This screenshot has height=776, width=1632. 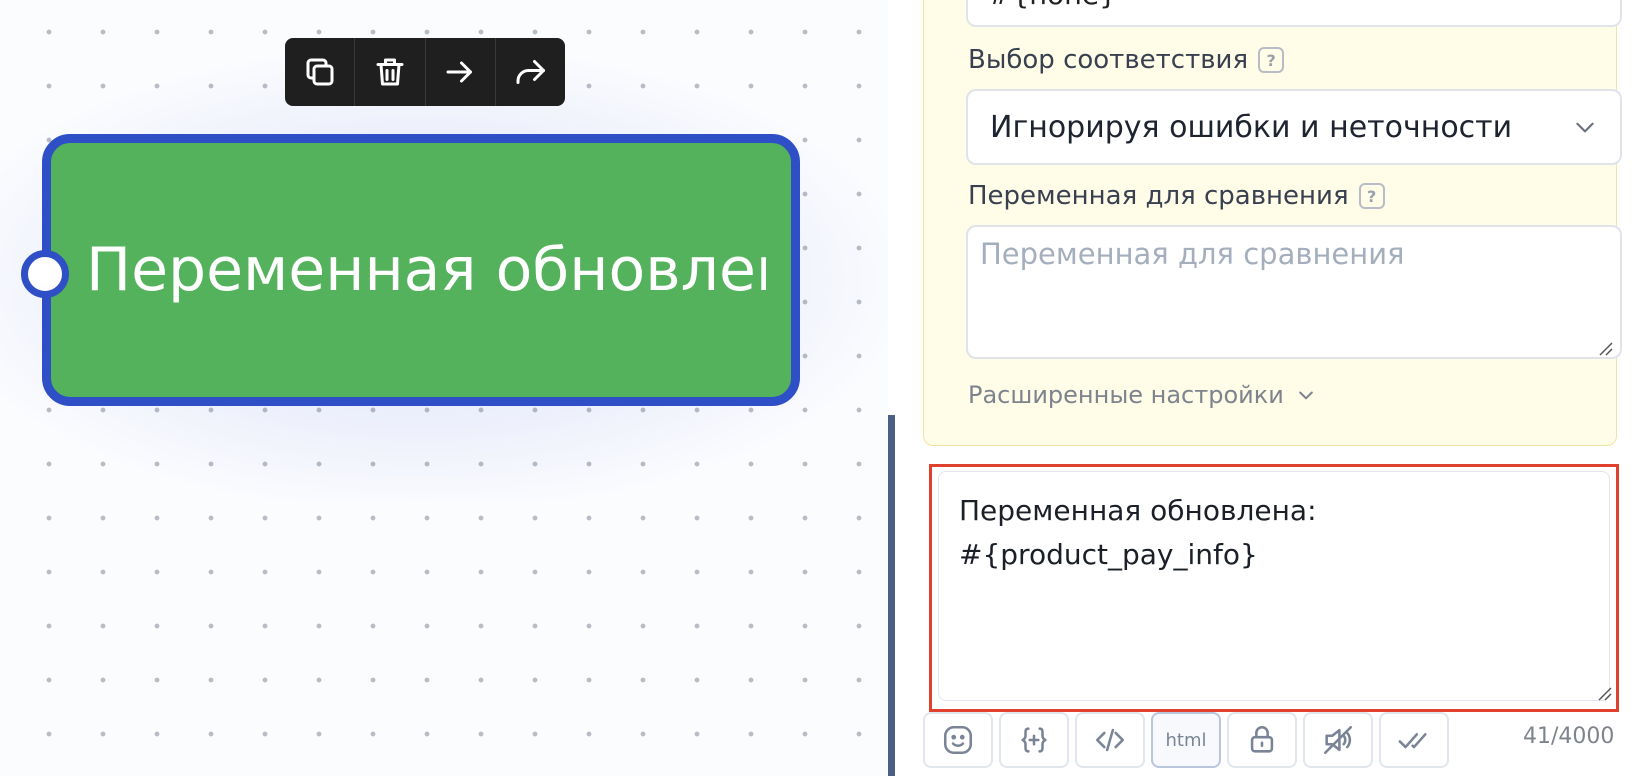 What do you see at coordinates (1294, 292) in the screenshot?
I see `compare-variable-input` at bounding box center [1294, 292].